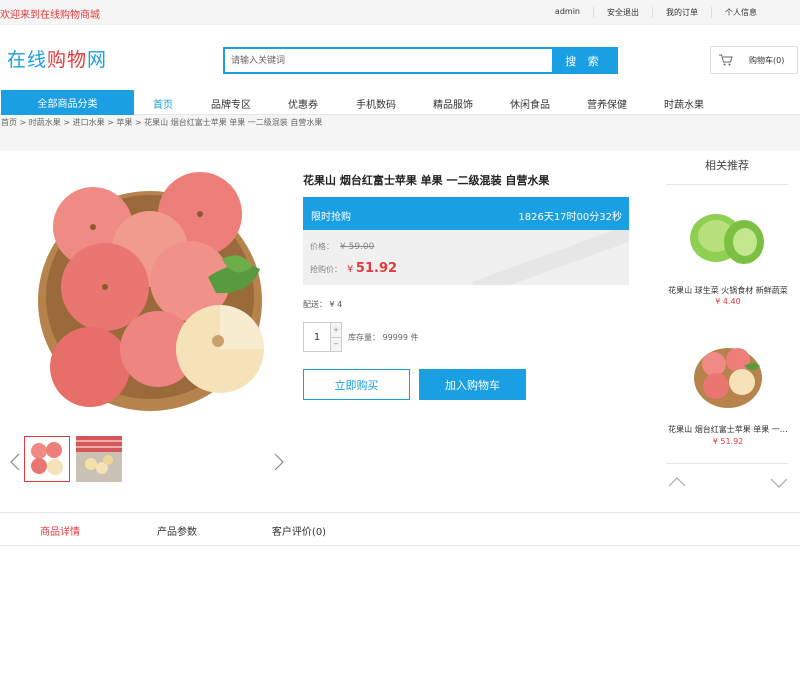  Describe the element at coordinates (728, 301) in the screenshot. I see `recommend-item-price-1: ¥ 4.40` at that location.